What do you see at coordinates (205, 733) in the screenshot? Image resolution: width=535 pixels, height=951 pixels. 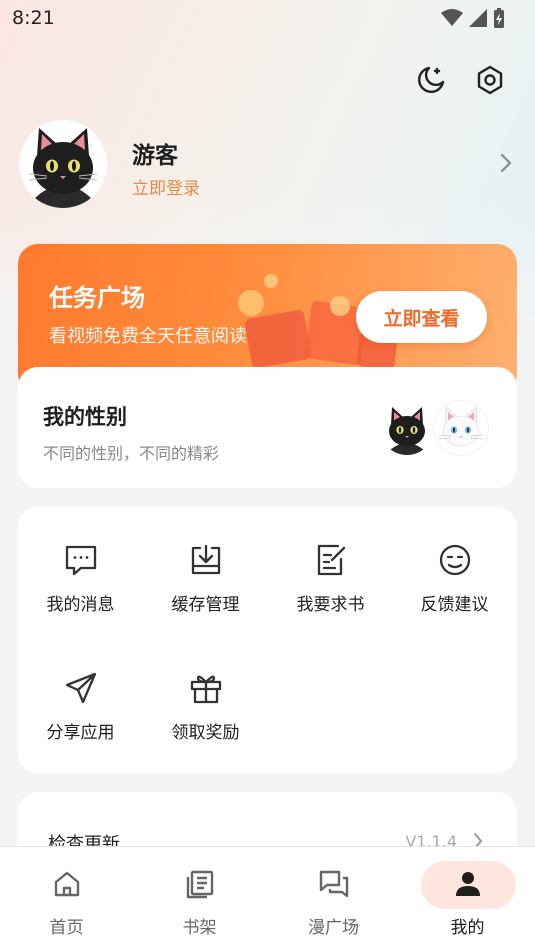 I see `menu-label: 领取奖励` at bounding box center [205, 733].